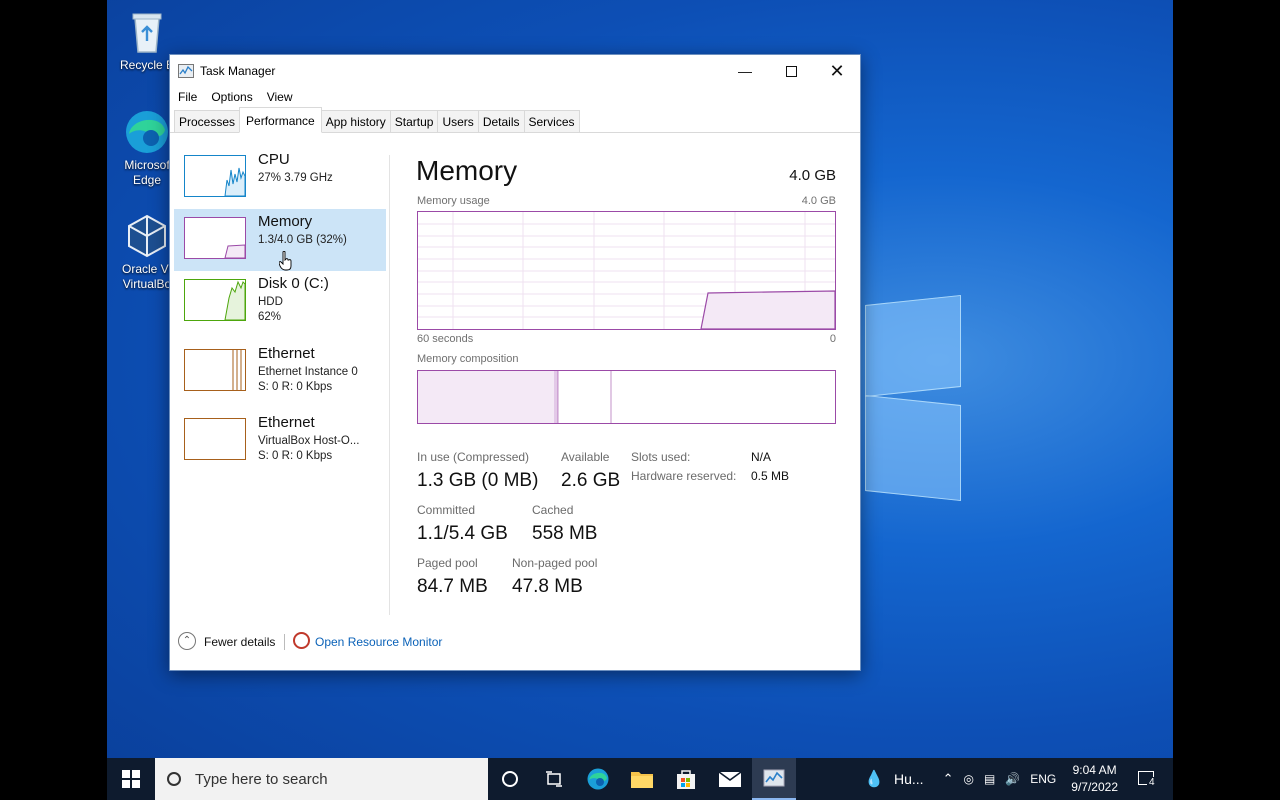 The width and height of the screenshot is (1280, 800). I want to click on taskbar-search-box: Type here to search, so click(321, 779).